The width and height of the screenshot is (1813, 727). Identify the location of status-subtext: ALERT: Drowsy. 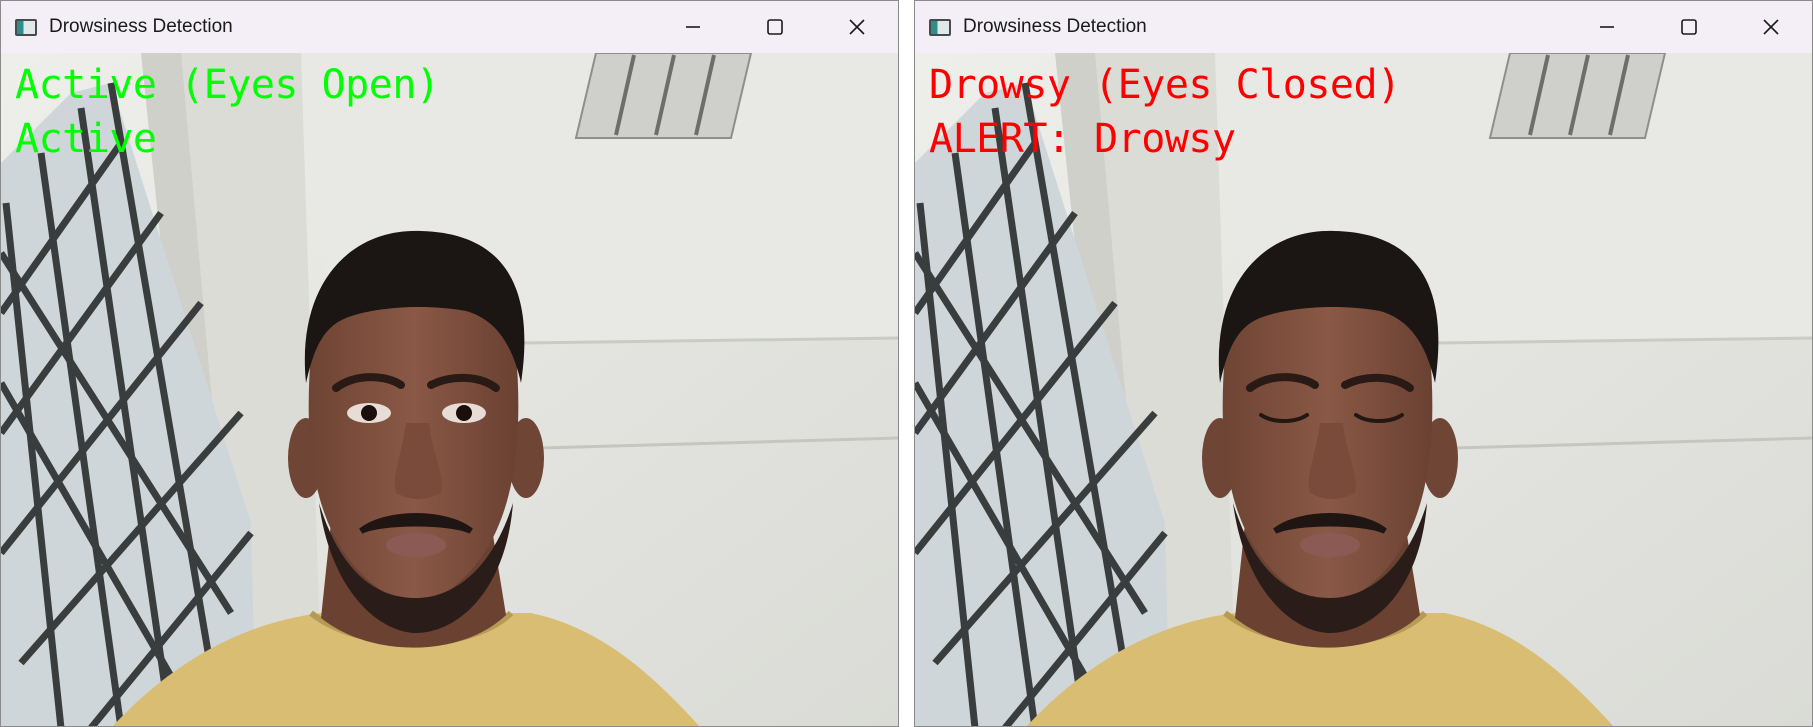
(1082, 139).